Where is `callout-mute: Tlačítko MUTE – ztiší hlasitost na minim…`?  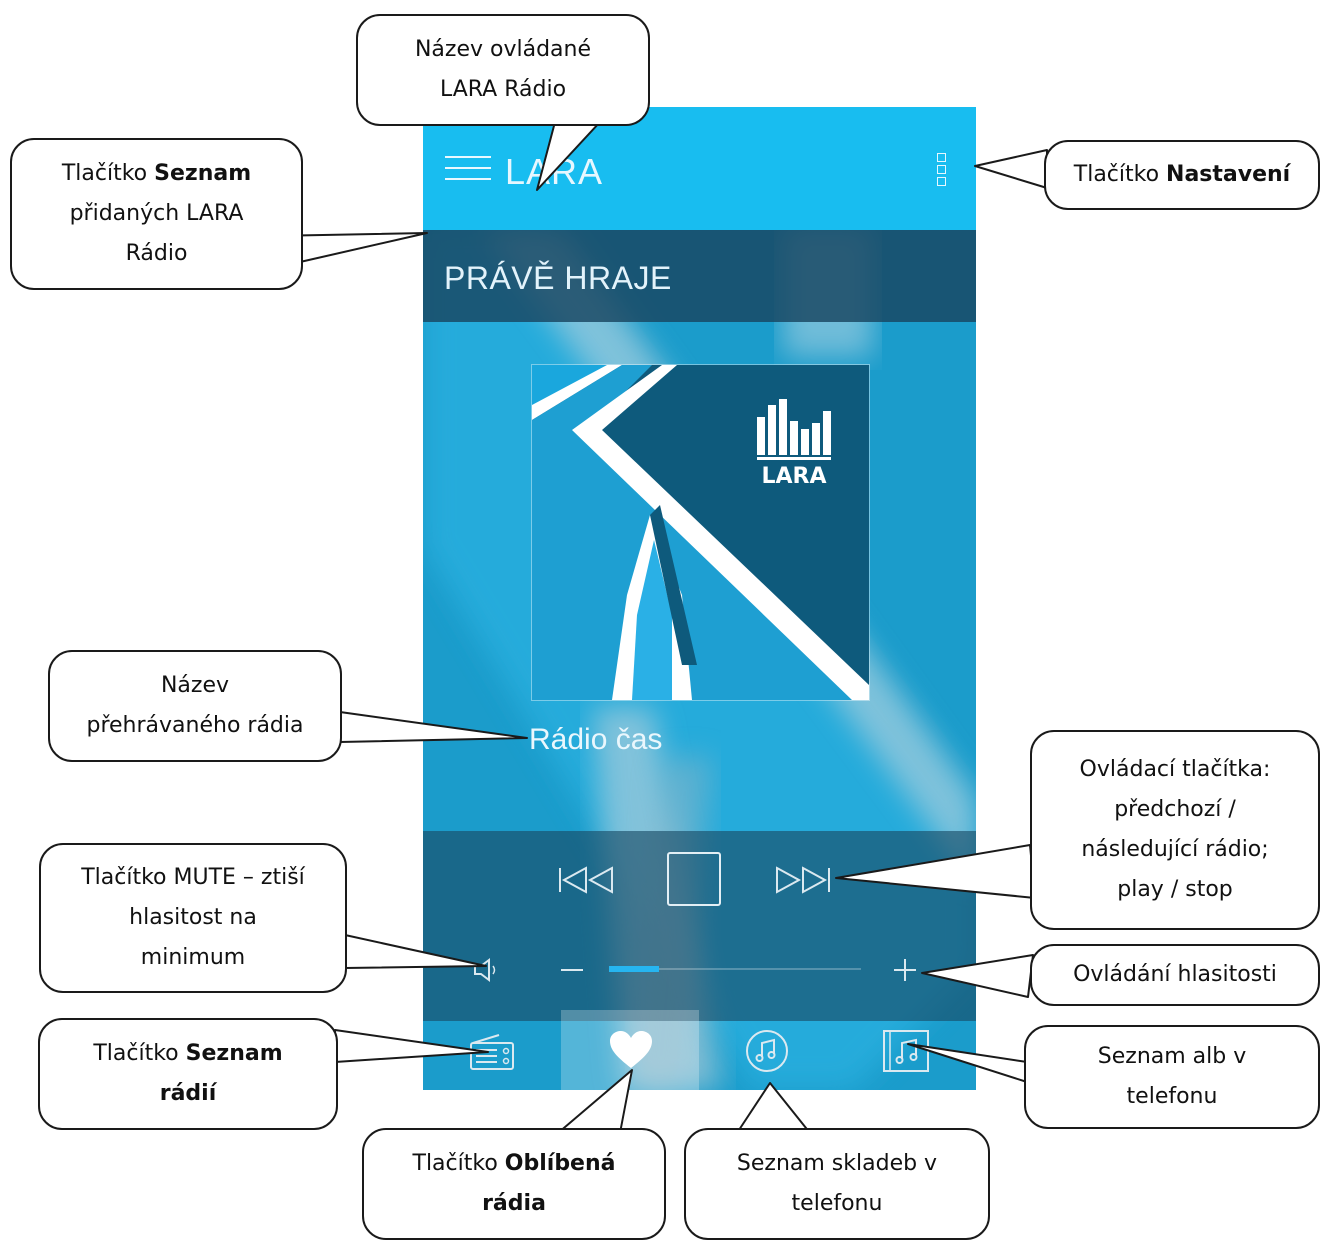 callout-mute: Tlačítko MUTE – ztiší hlasitost na minim… is located at coordinates (193, 918).